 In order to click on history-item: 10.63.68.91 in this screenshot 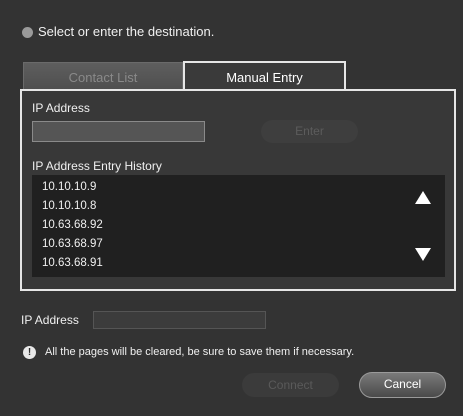, I will do `click(72, 263)`.